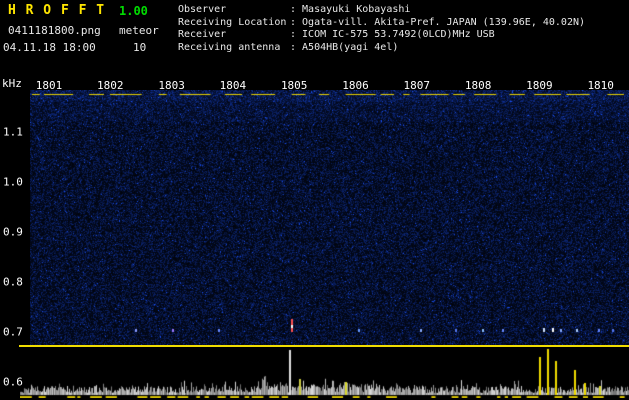  Describe the element at coordinates (417, 85) in the screenshot. I see `time-tick-label: 1807` at that location.